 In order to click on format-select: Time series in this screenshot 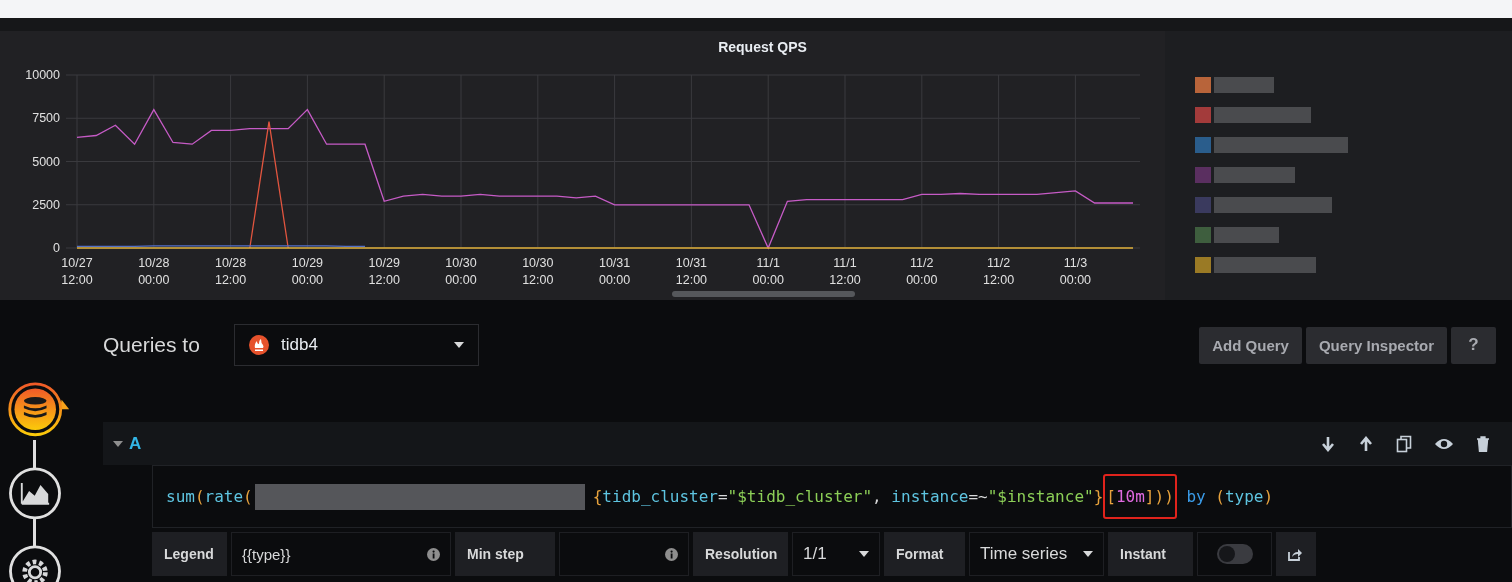, I will do `click(1036, 554)`.